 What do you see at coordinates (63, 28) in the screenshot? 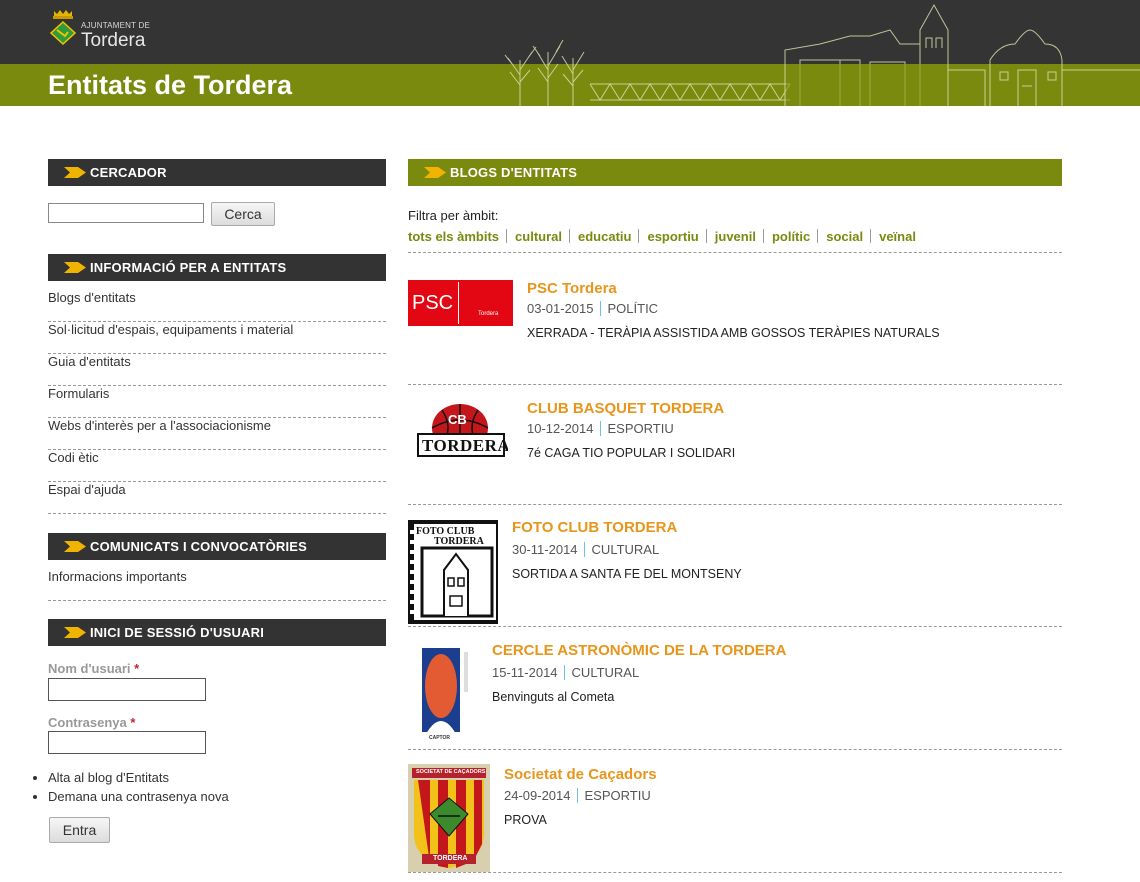
I see `town-crest-icon` at bounding box center [63, 28].